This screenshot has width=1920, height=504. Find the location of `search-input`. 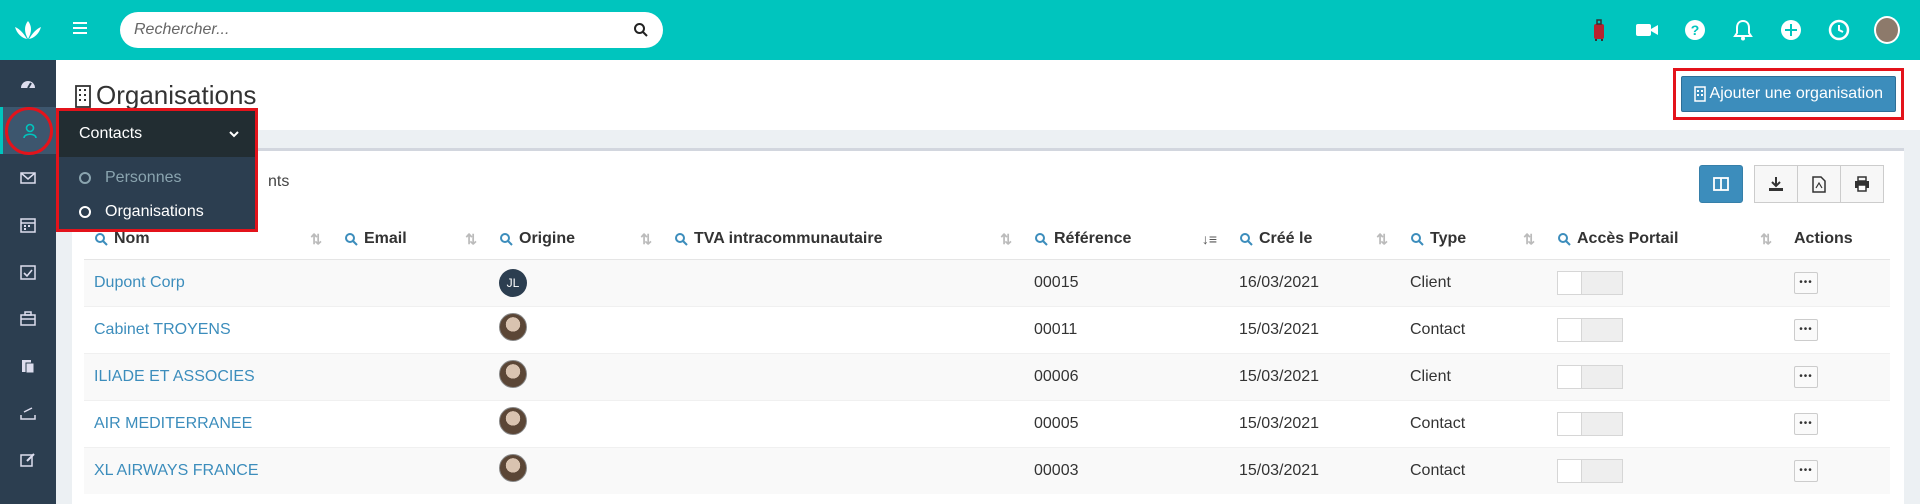

search-input is located at coordinates (383, 30).